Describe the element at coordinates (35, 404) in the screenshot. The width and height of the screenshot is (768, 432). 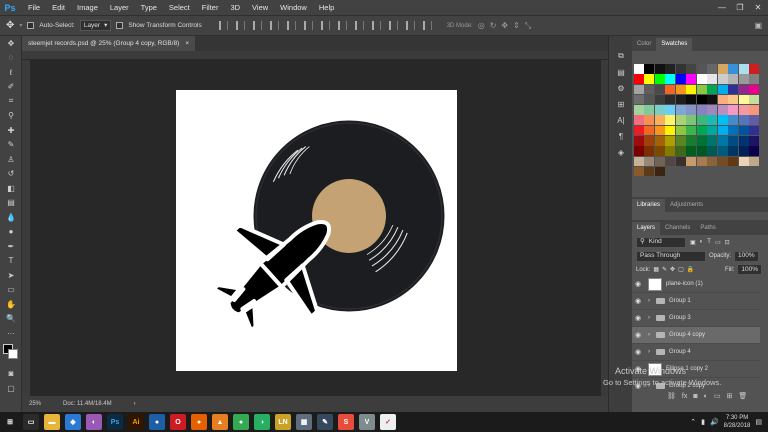
I see `zoom-level: 25%` at that location.